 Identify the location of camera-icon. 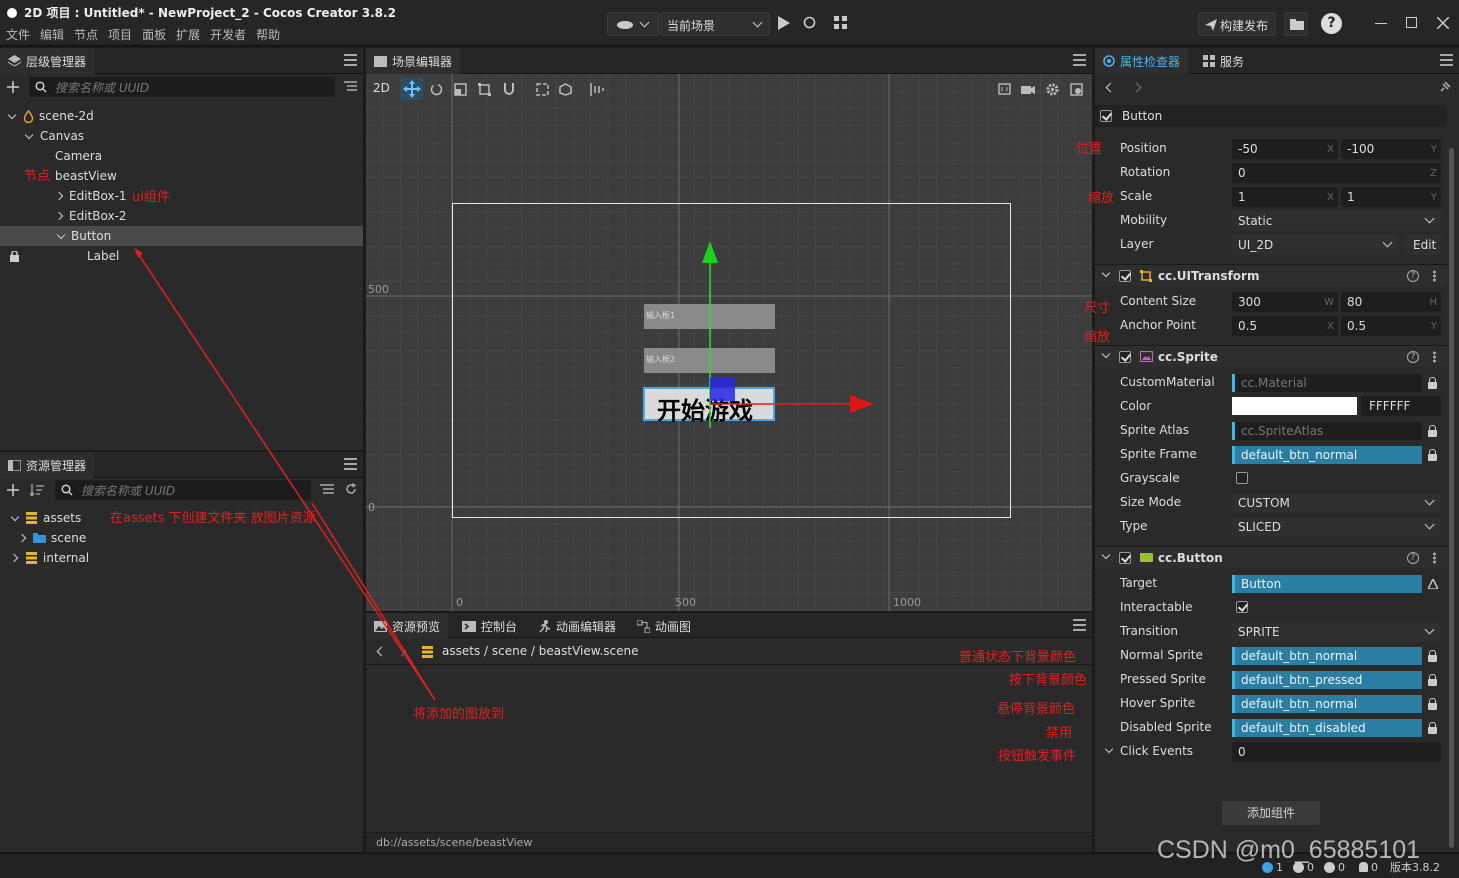
(1028, 89).